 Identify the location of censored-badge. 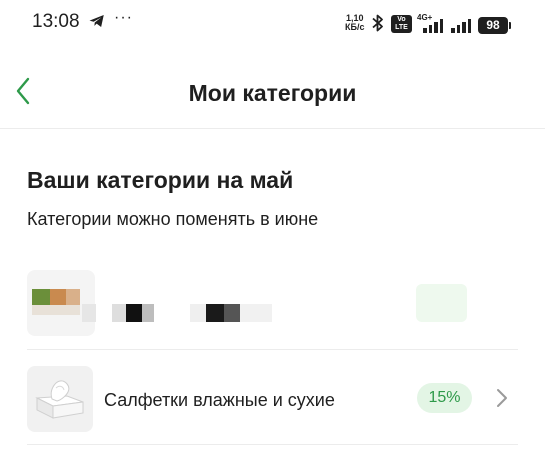
(441, 303).